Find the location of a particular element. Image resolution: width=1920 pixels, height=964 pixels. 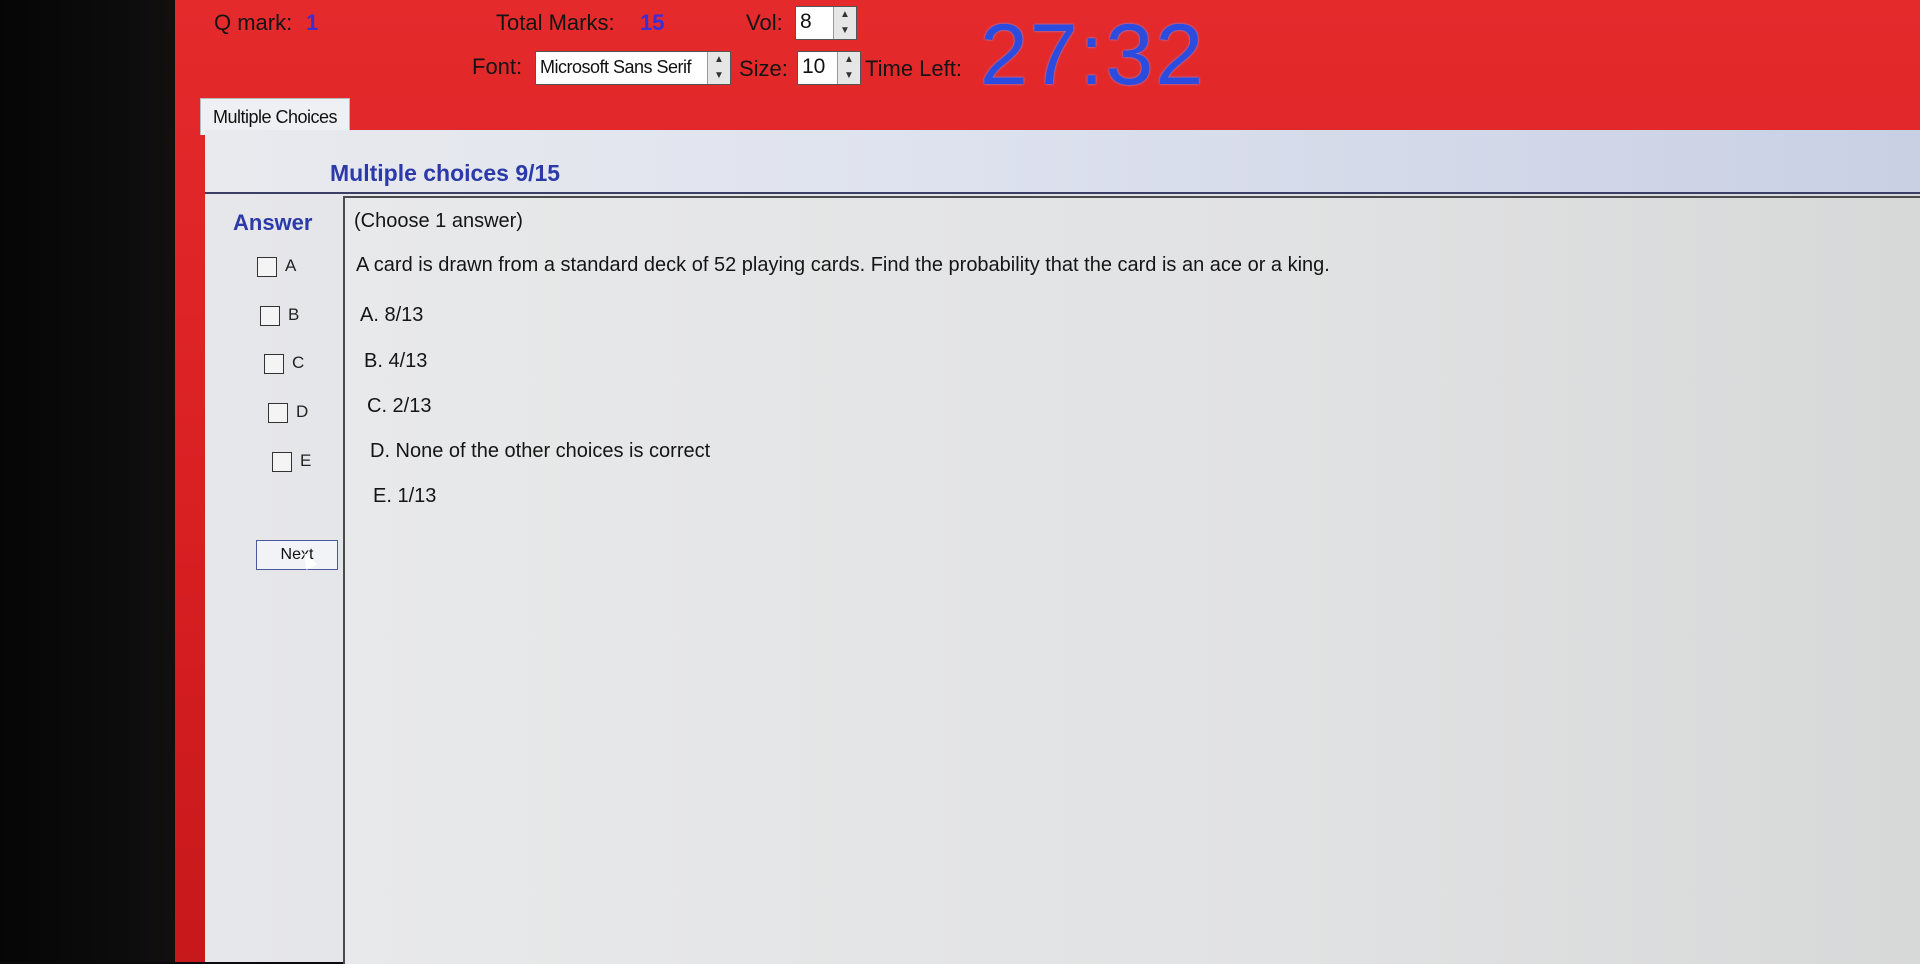

size-spin-buttons: ▲ ▼ is located at coordinates (848, 68).